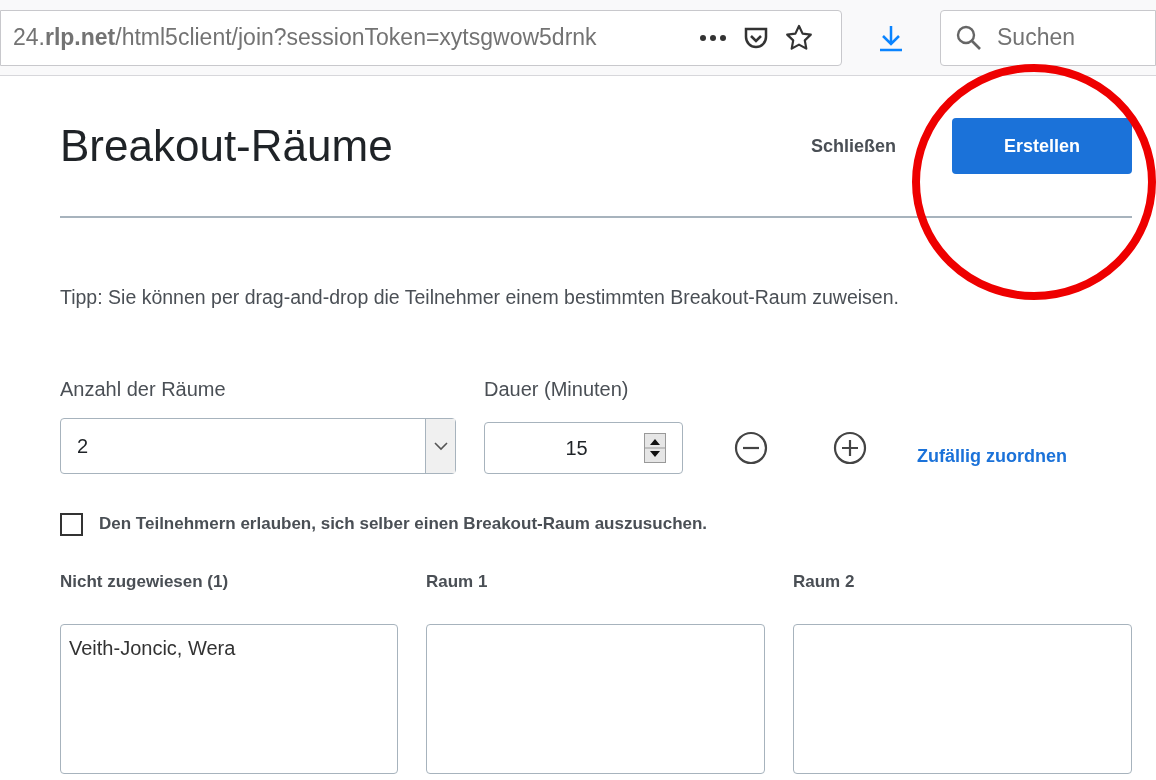 Image resolution: width=1156 pixels, height=780 pixels. I want to click on create-button: Erstellen, so click(1042, 146).